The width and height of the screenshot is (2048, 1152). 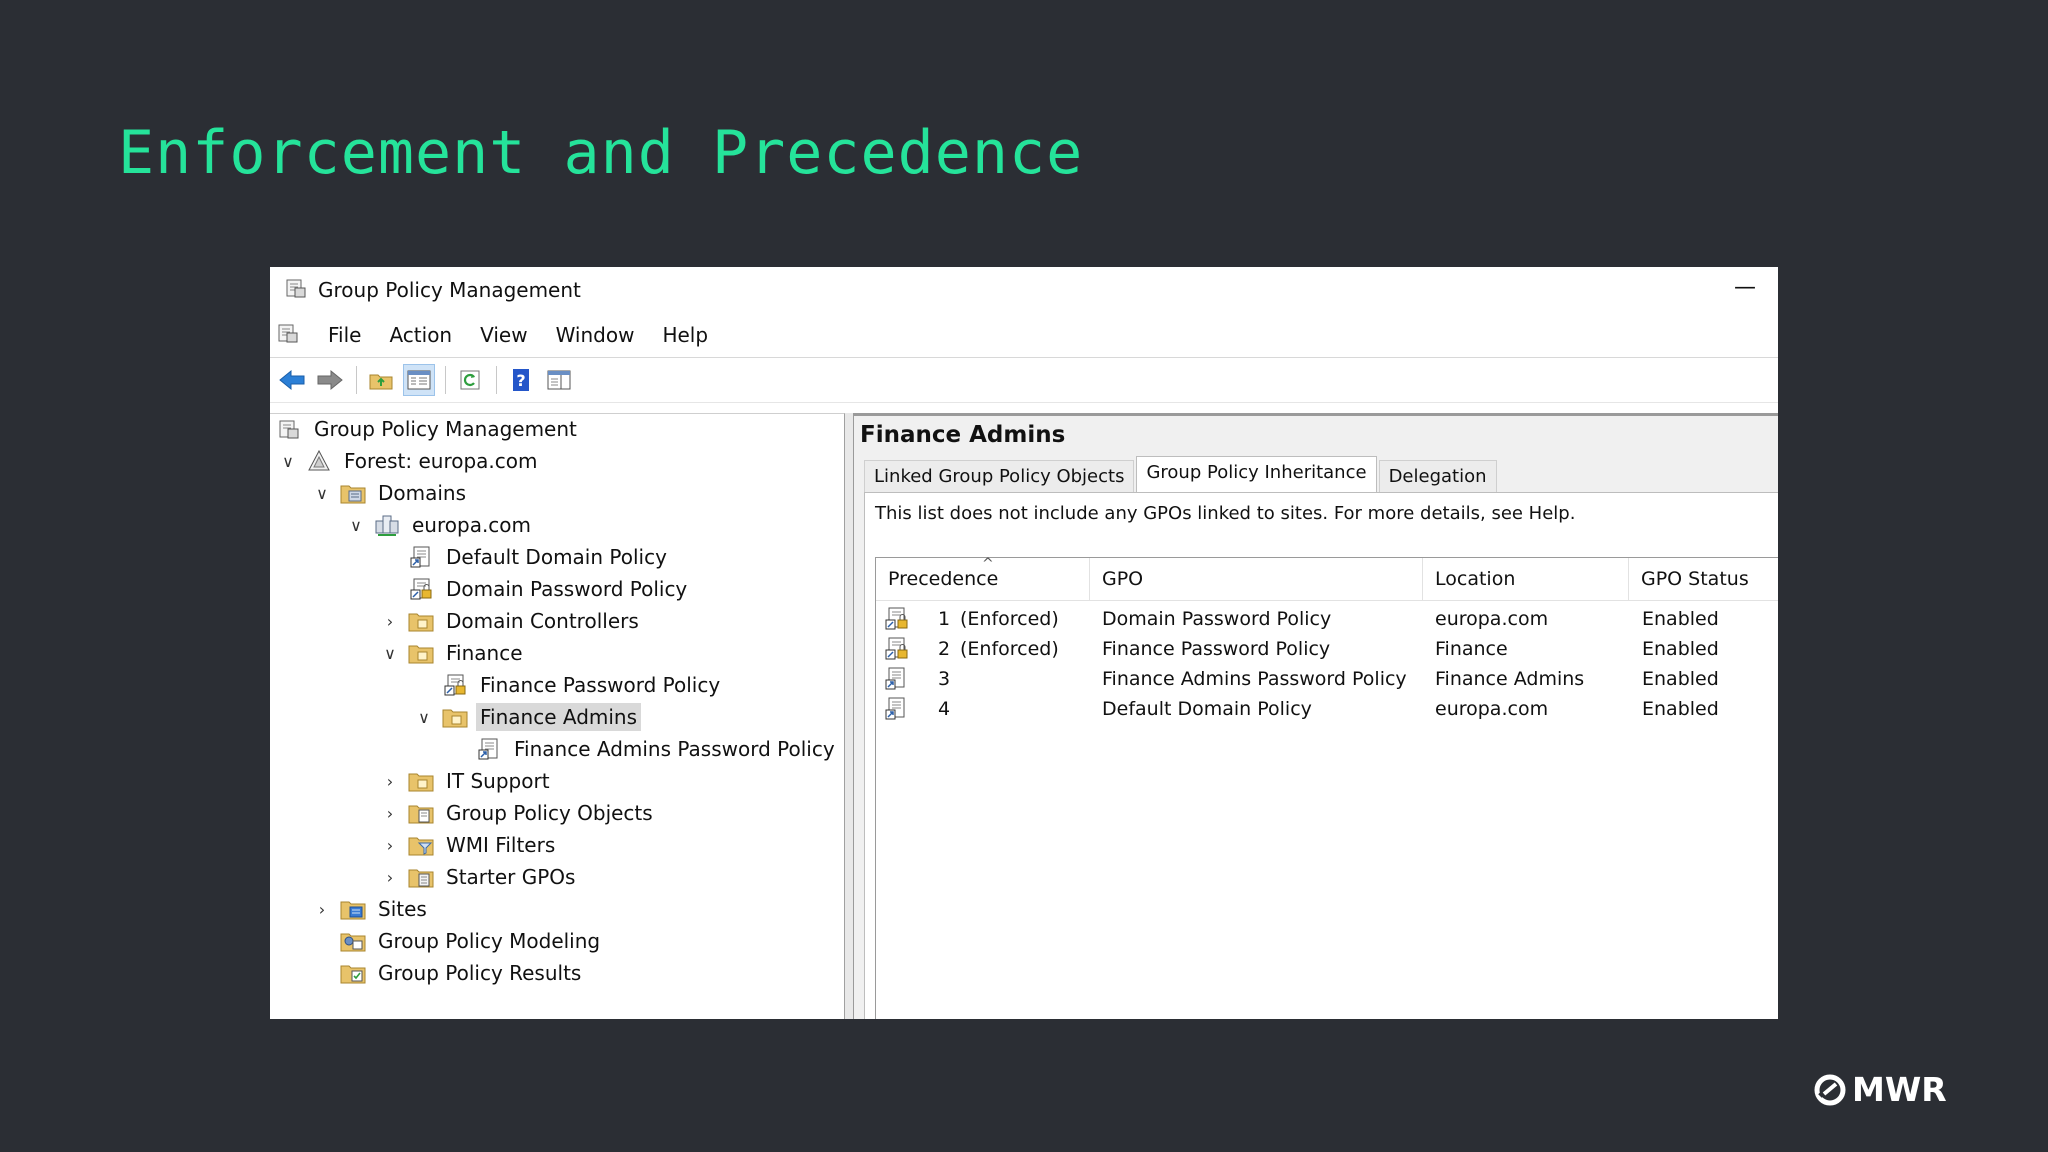 I want to click on properties-pane-icon, so click(x=559, y=380).